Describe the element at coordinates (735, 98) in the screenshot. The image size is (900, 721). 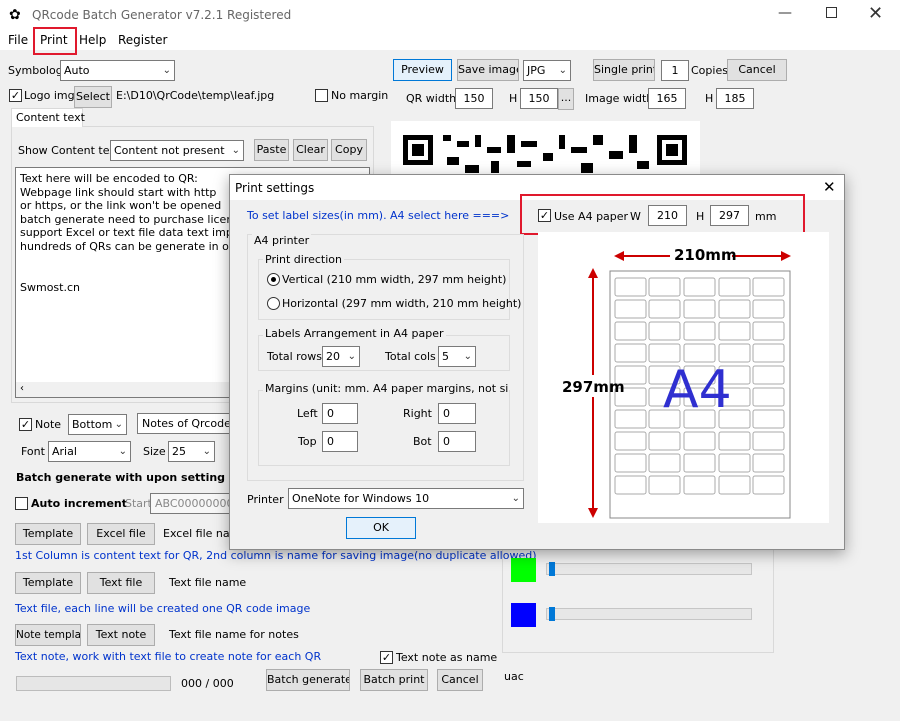
I see `image-height-input: 185` at that location.